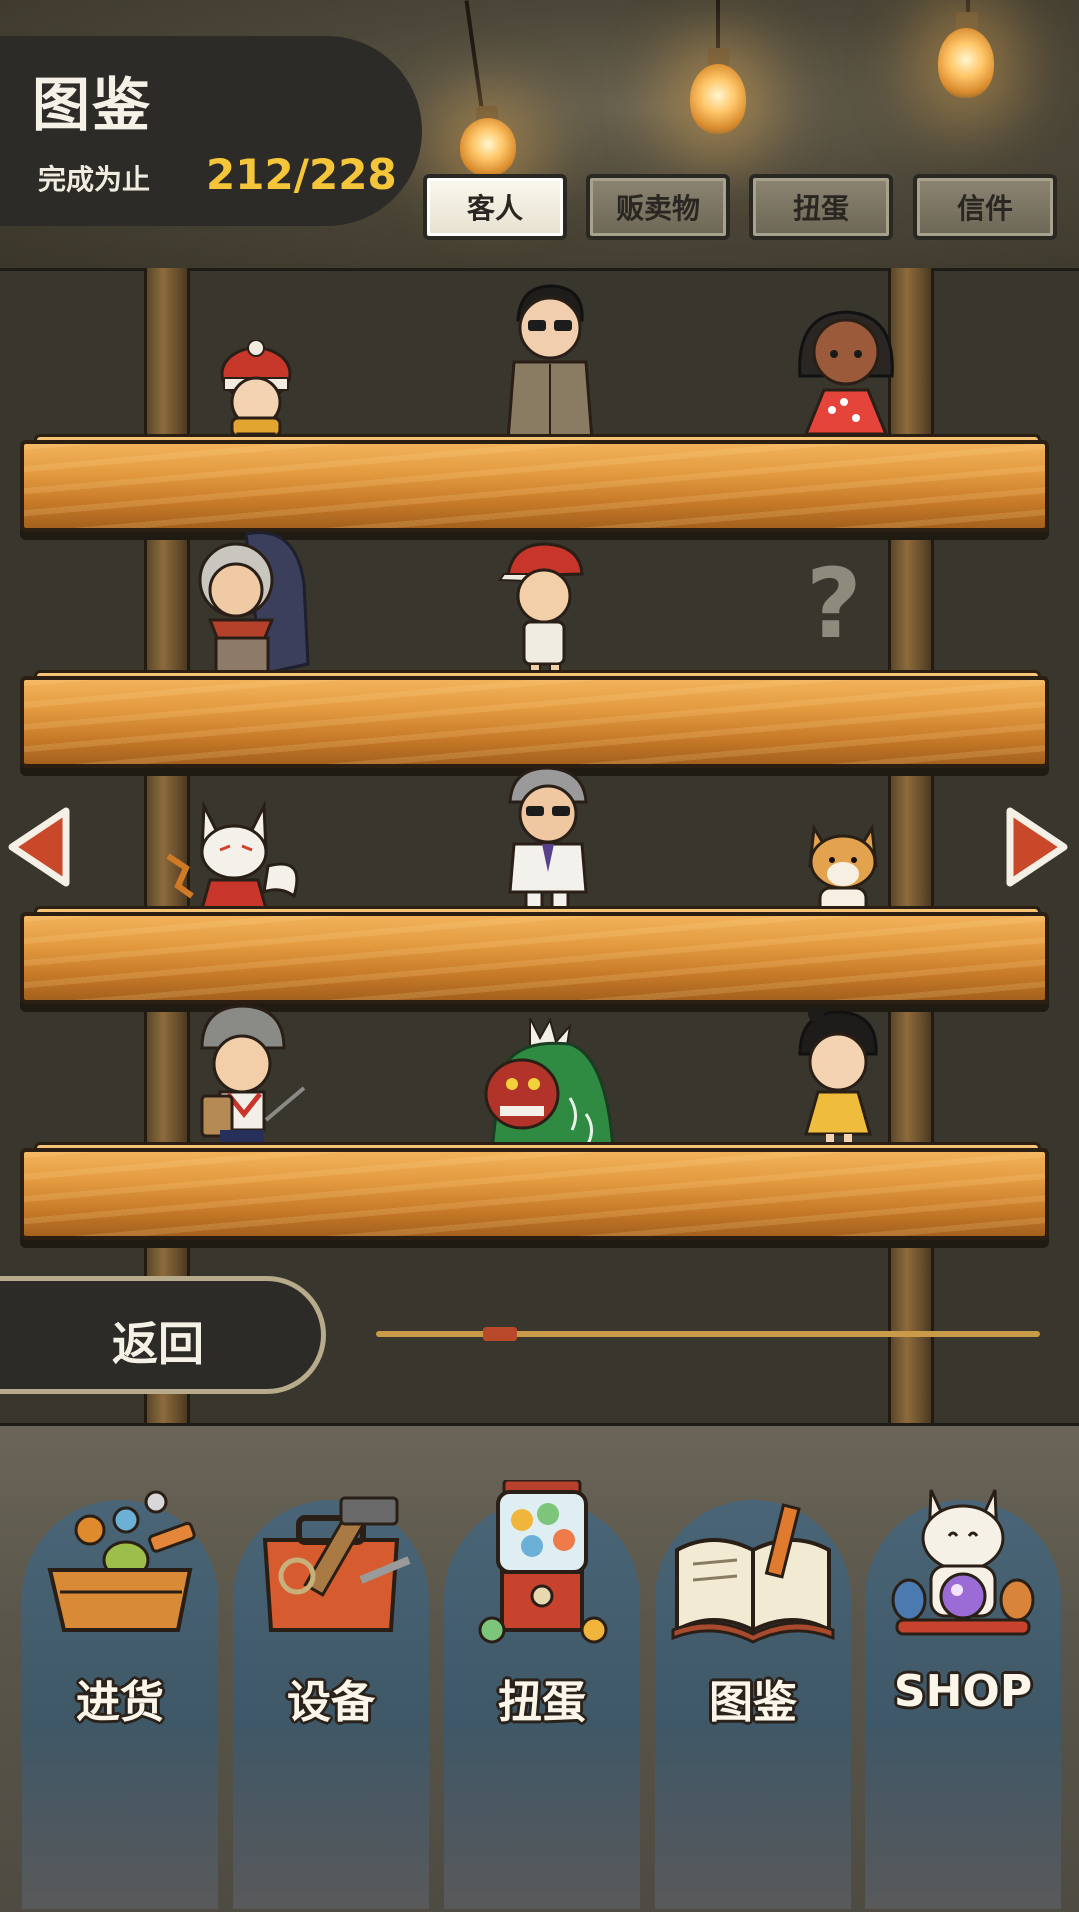  I want to click on nav-gacha: 扭蛋, so click(542, 1694).